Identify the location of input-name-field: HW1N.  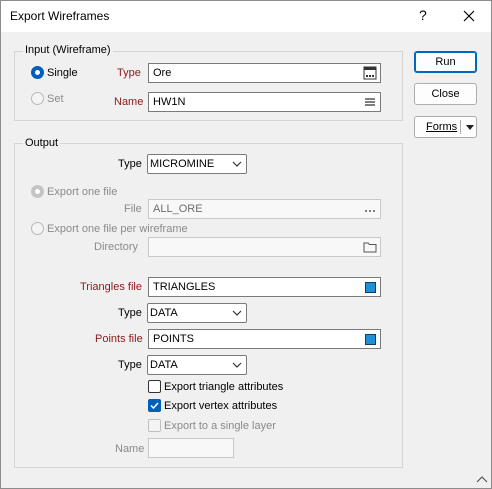
(264, 102).